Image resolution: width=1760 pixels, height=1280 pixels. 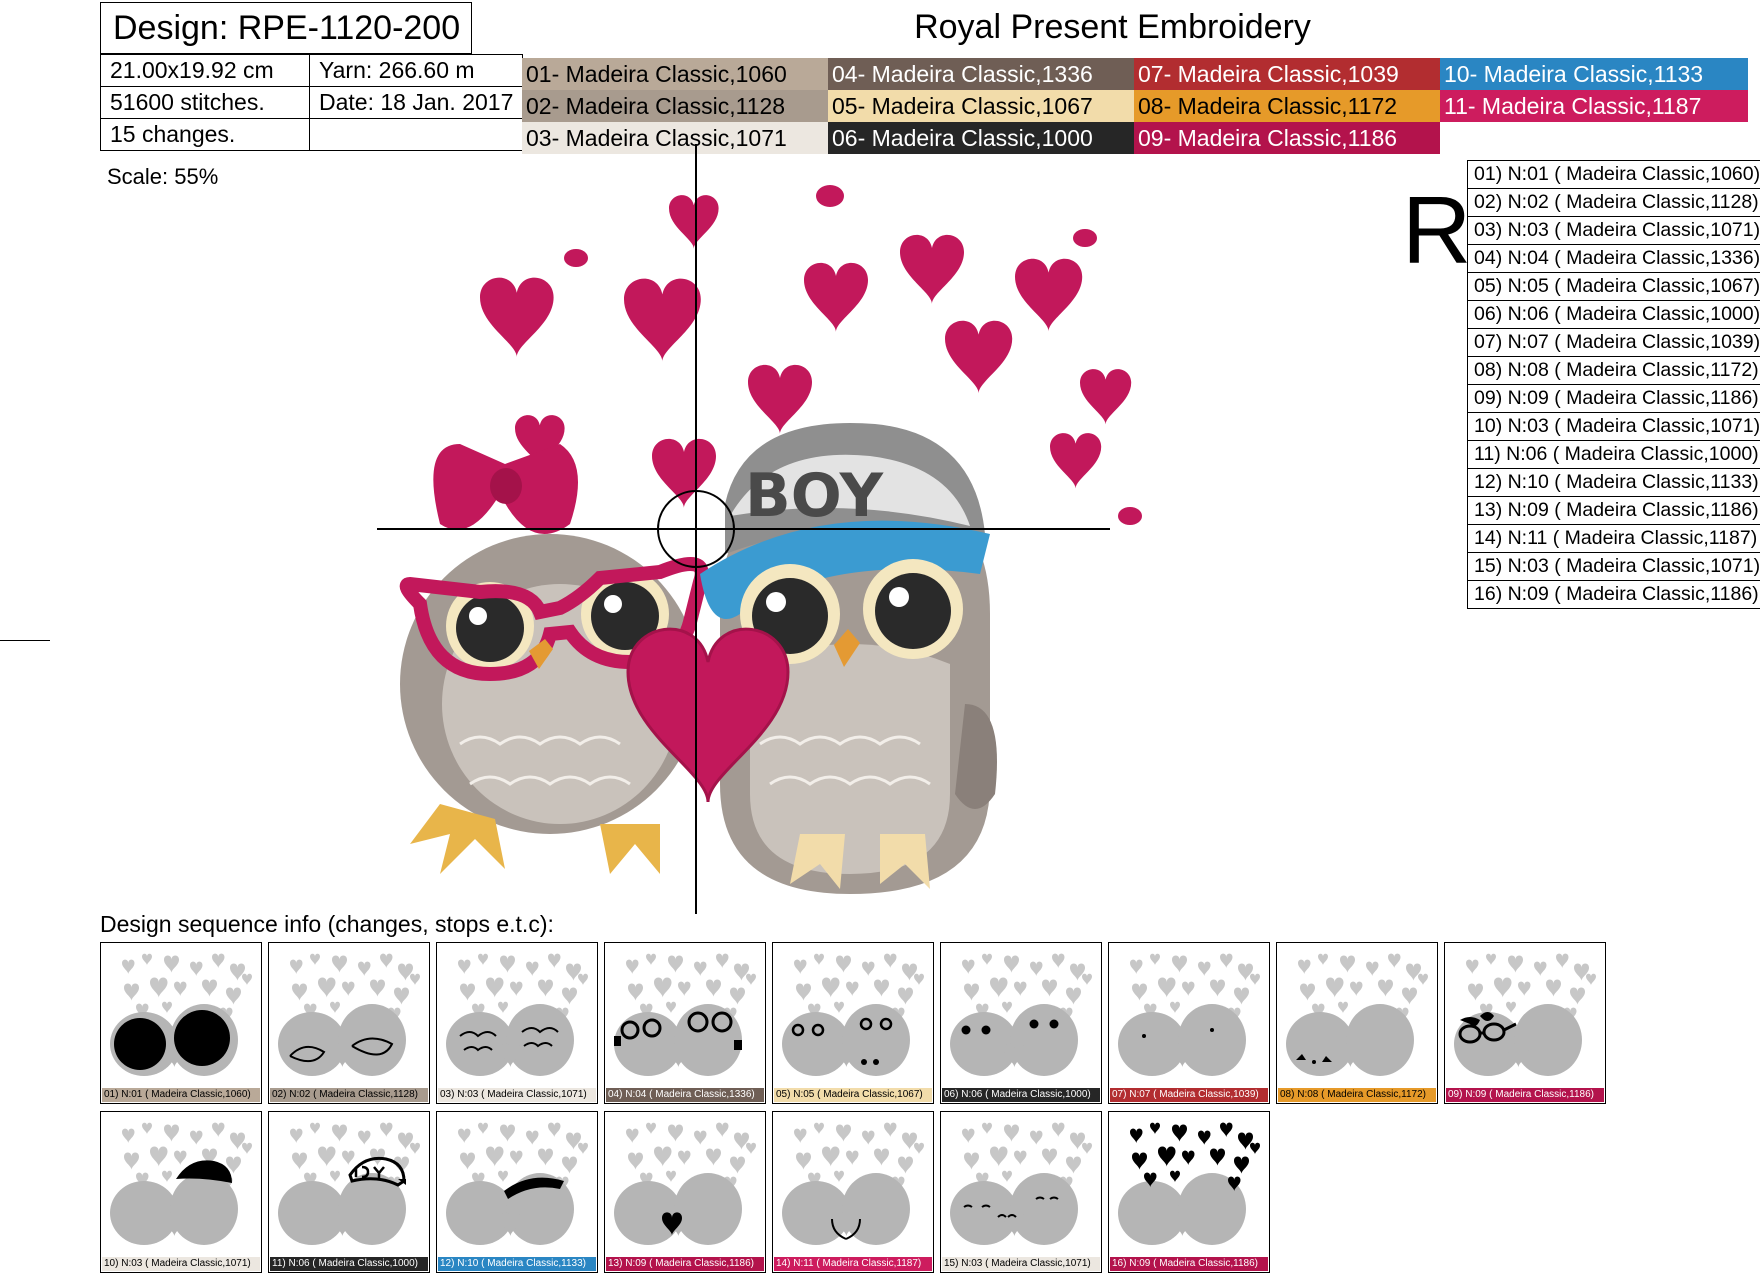 What do you see at coordinates (1112, 27) in the screenshot?
I see `company-name: Royal Present Embroidery` at bounding box center [1112, 27].